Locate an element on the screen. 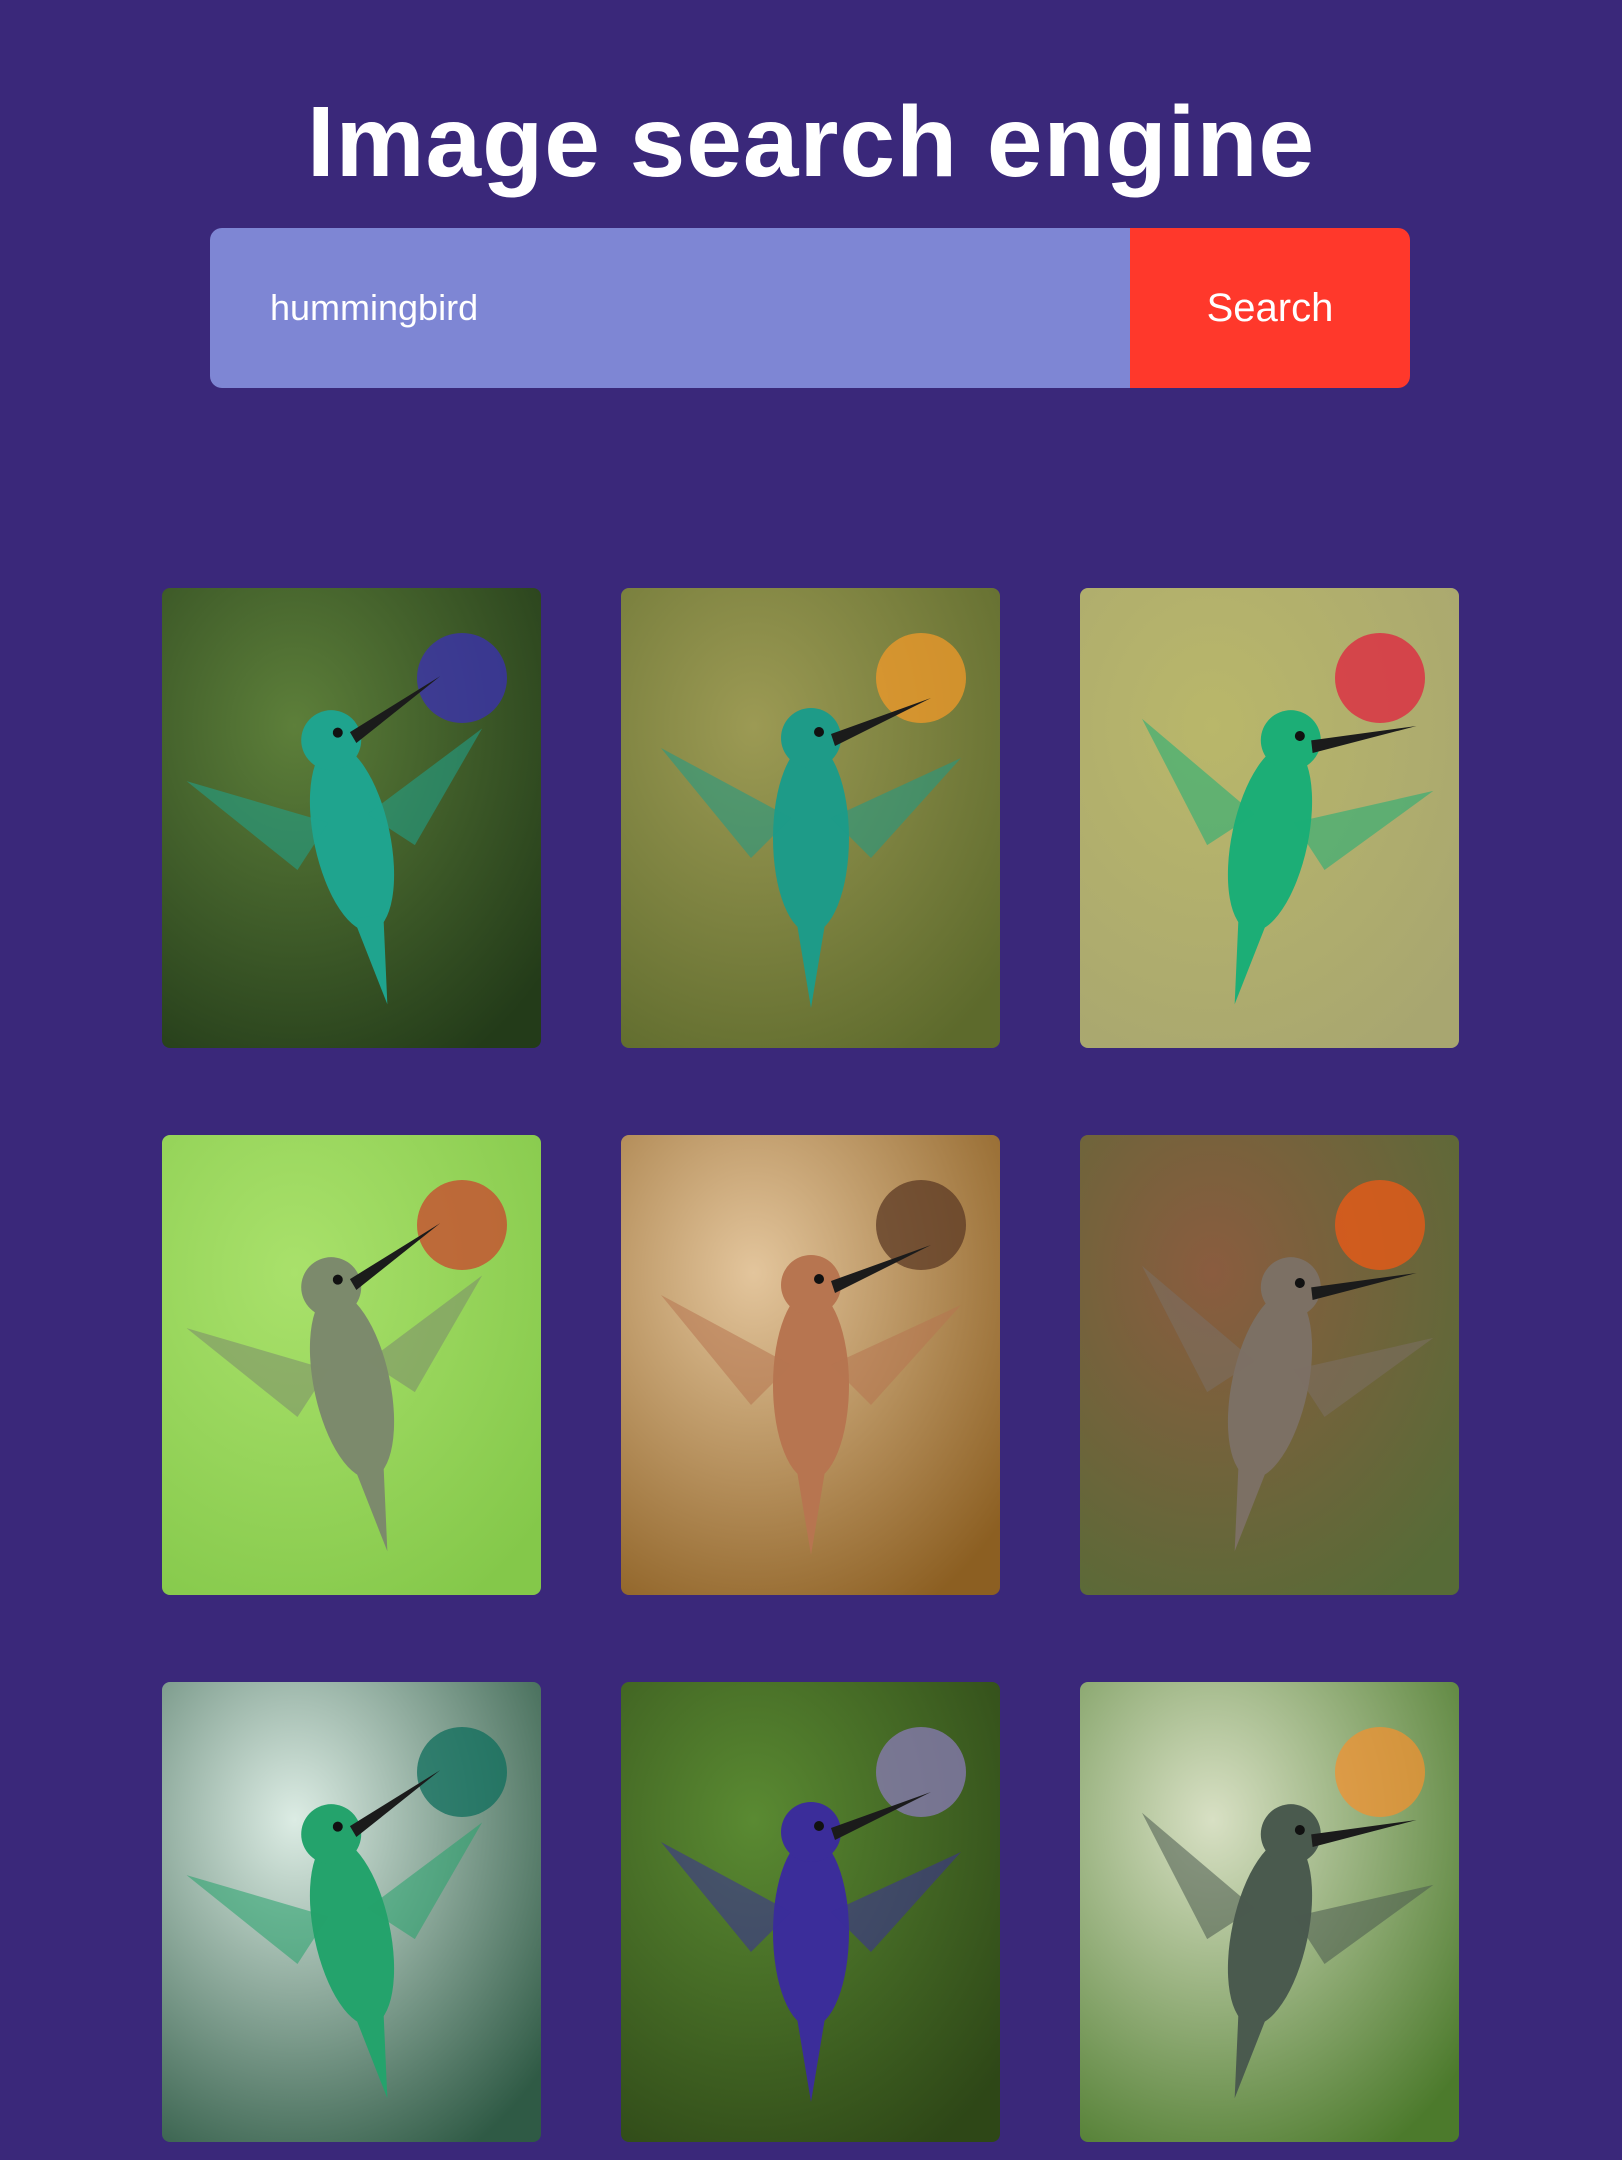 The width and height of the screenshot is (1622, 2160). hummingbird-perched-image is located at coordinates (351, 818).